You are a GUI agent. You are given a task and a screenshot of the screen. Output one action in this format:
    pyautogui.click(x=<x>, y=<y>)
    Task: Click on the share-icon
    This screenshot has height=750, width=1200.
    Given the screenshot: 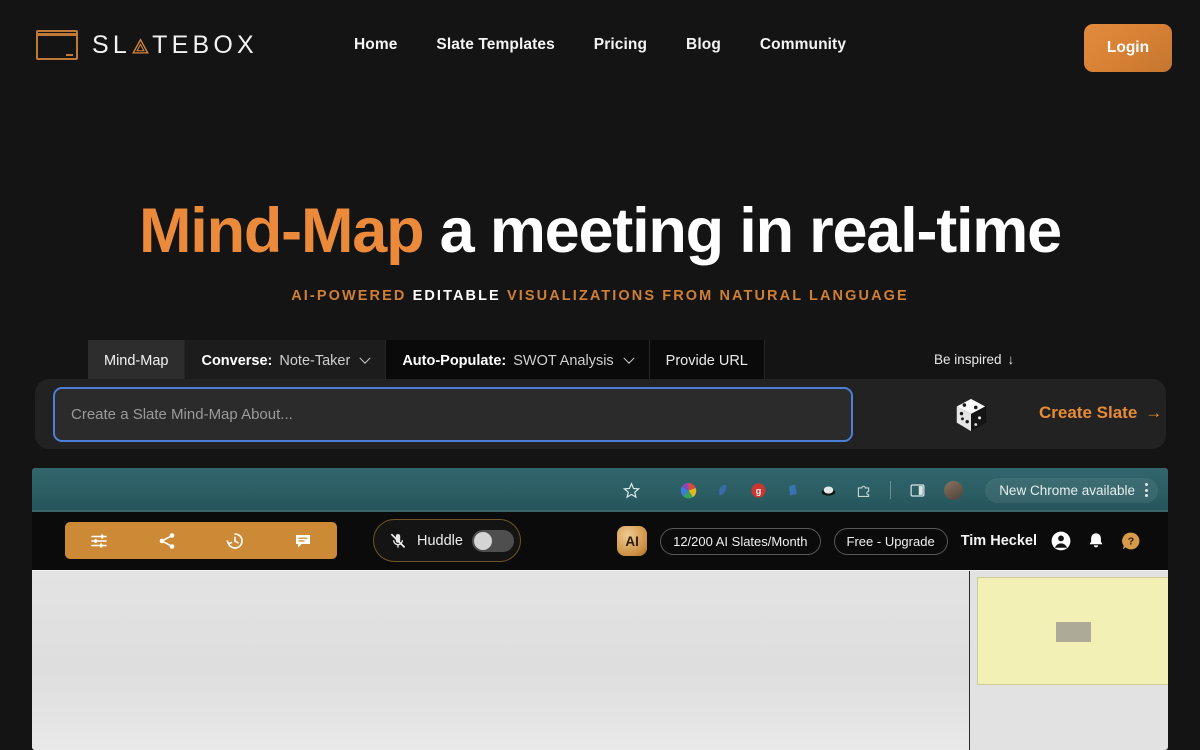 What is the action you would take?
    pyautogui.click(x=167, y=541)
    